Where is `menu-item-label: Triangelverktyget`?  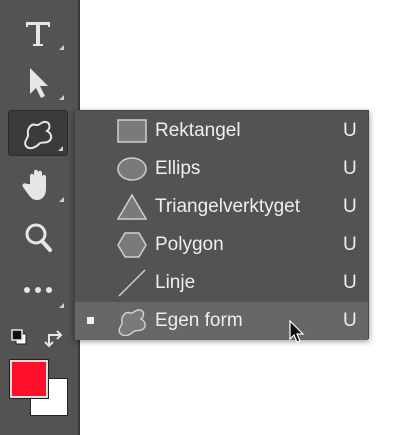
menu-item-label: Triangelverktyget is located at coordinates (228, 206).